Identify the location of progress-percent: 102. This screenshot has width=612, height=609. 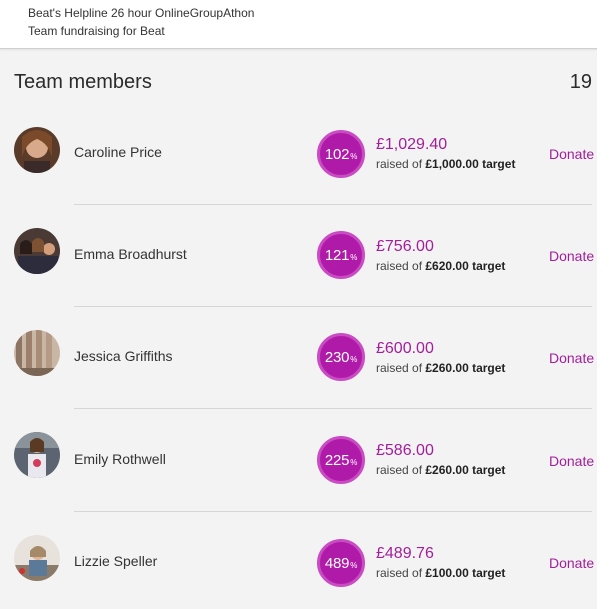
(337, 154).